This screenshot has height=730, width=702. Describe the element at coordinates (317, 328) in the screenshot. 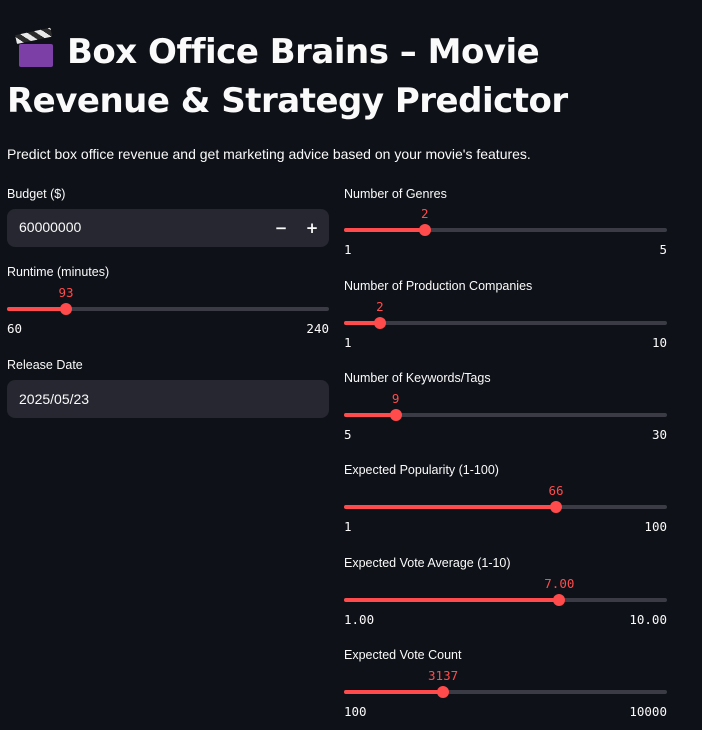

I see `slider-max-label: 240` at that location.